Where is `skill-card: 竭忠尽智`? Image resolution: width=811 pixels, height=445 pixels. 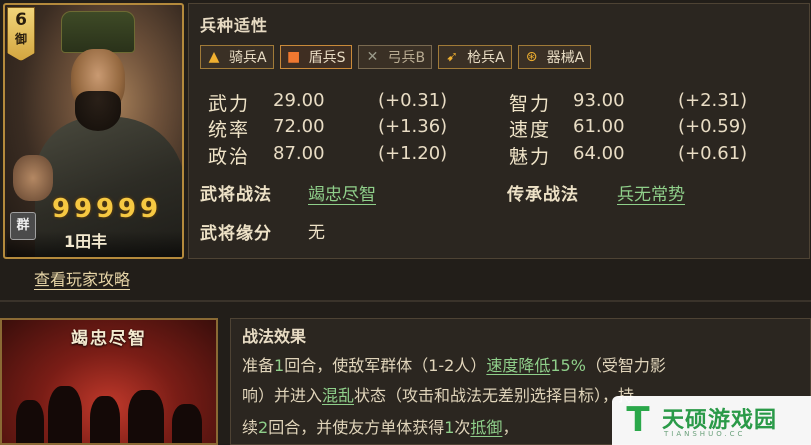
skill-card: 竭忠尽智 is located at coordinates (109, 381).